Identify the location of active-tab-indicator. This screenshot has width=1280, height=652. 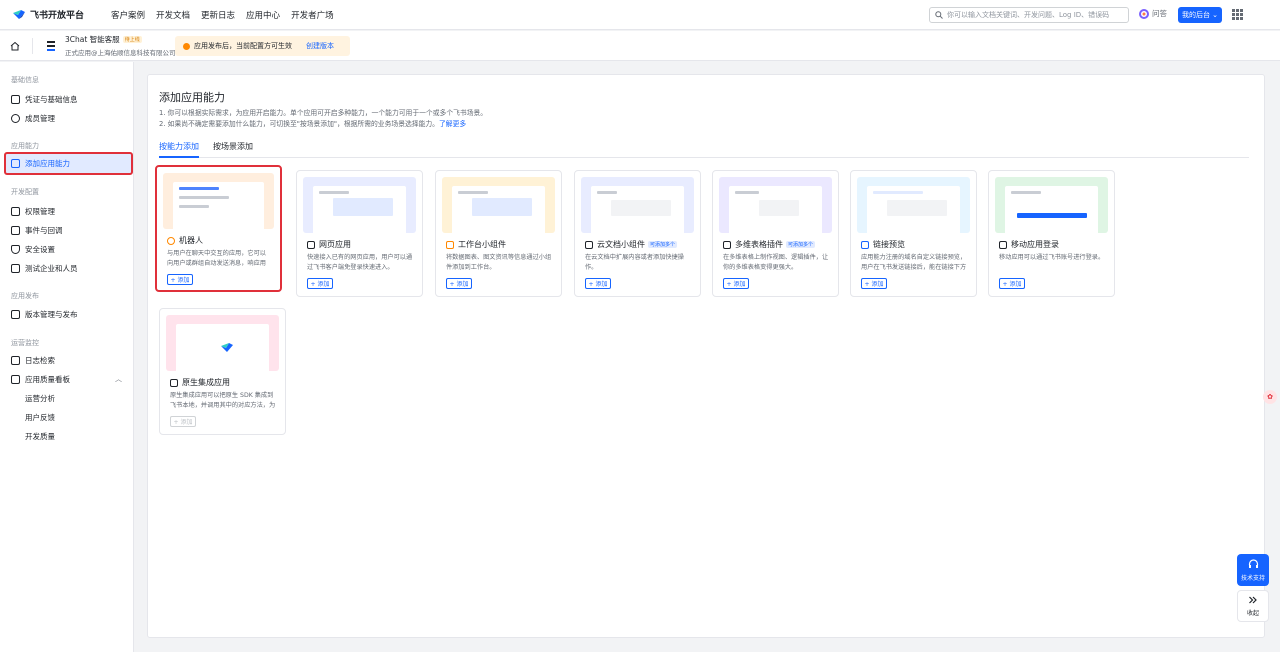
(179, 157).